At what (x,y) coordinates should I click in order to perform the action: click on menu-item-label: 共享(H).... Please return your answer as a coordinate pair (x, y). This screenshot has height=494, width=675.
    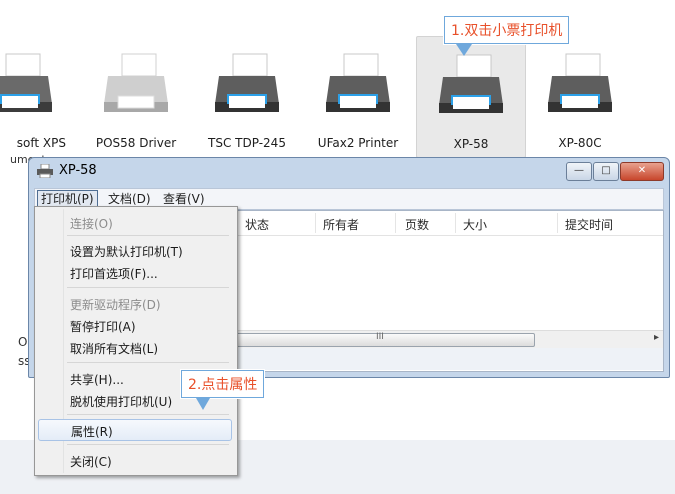
    Looking at the image, I should click on (97, 380).